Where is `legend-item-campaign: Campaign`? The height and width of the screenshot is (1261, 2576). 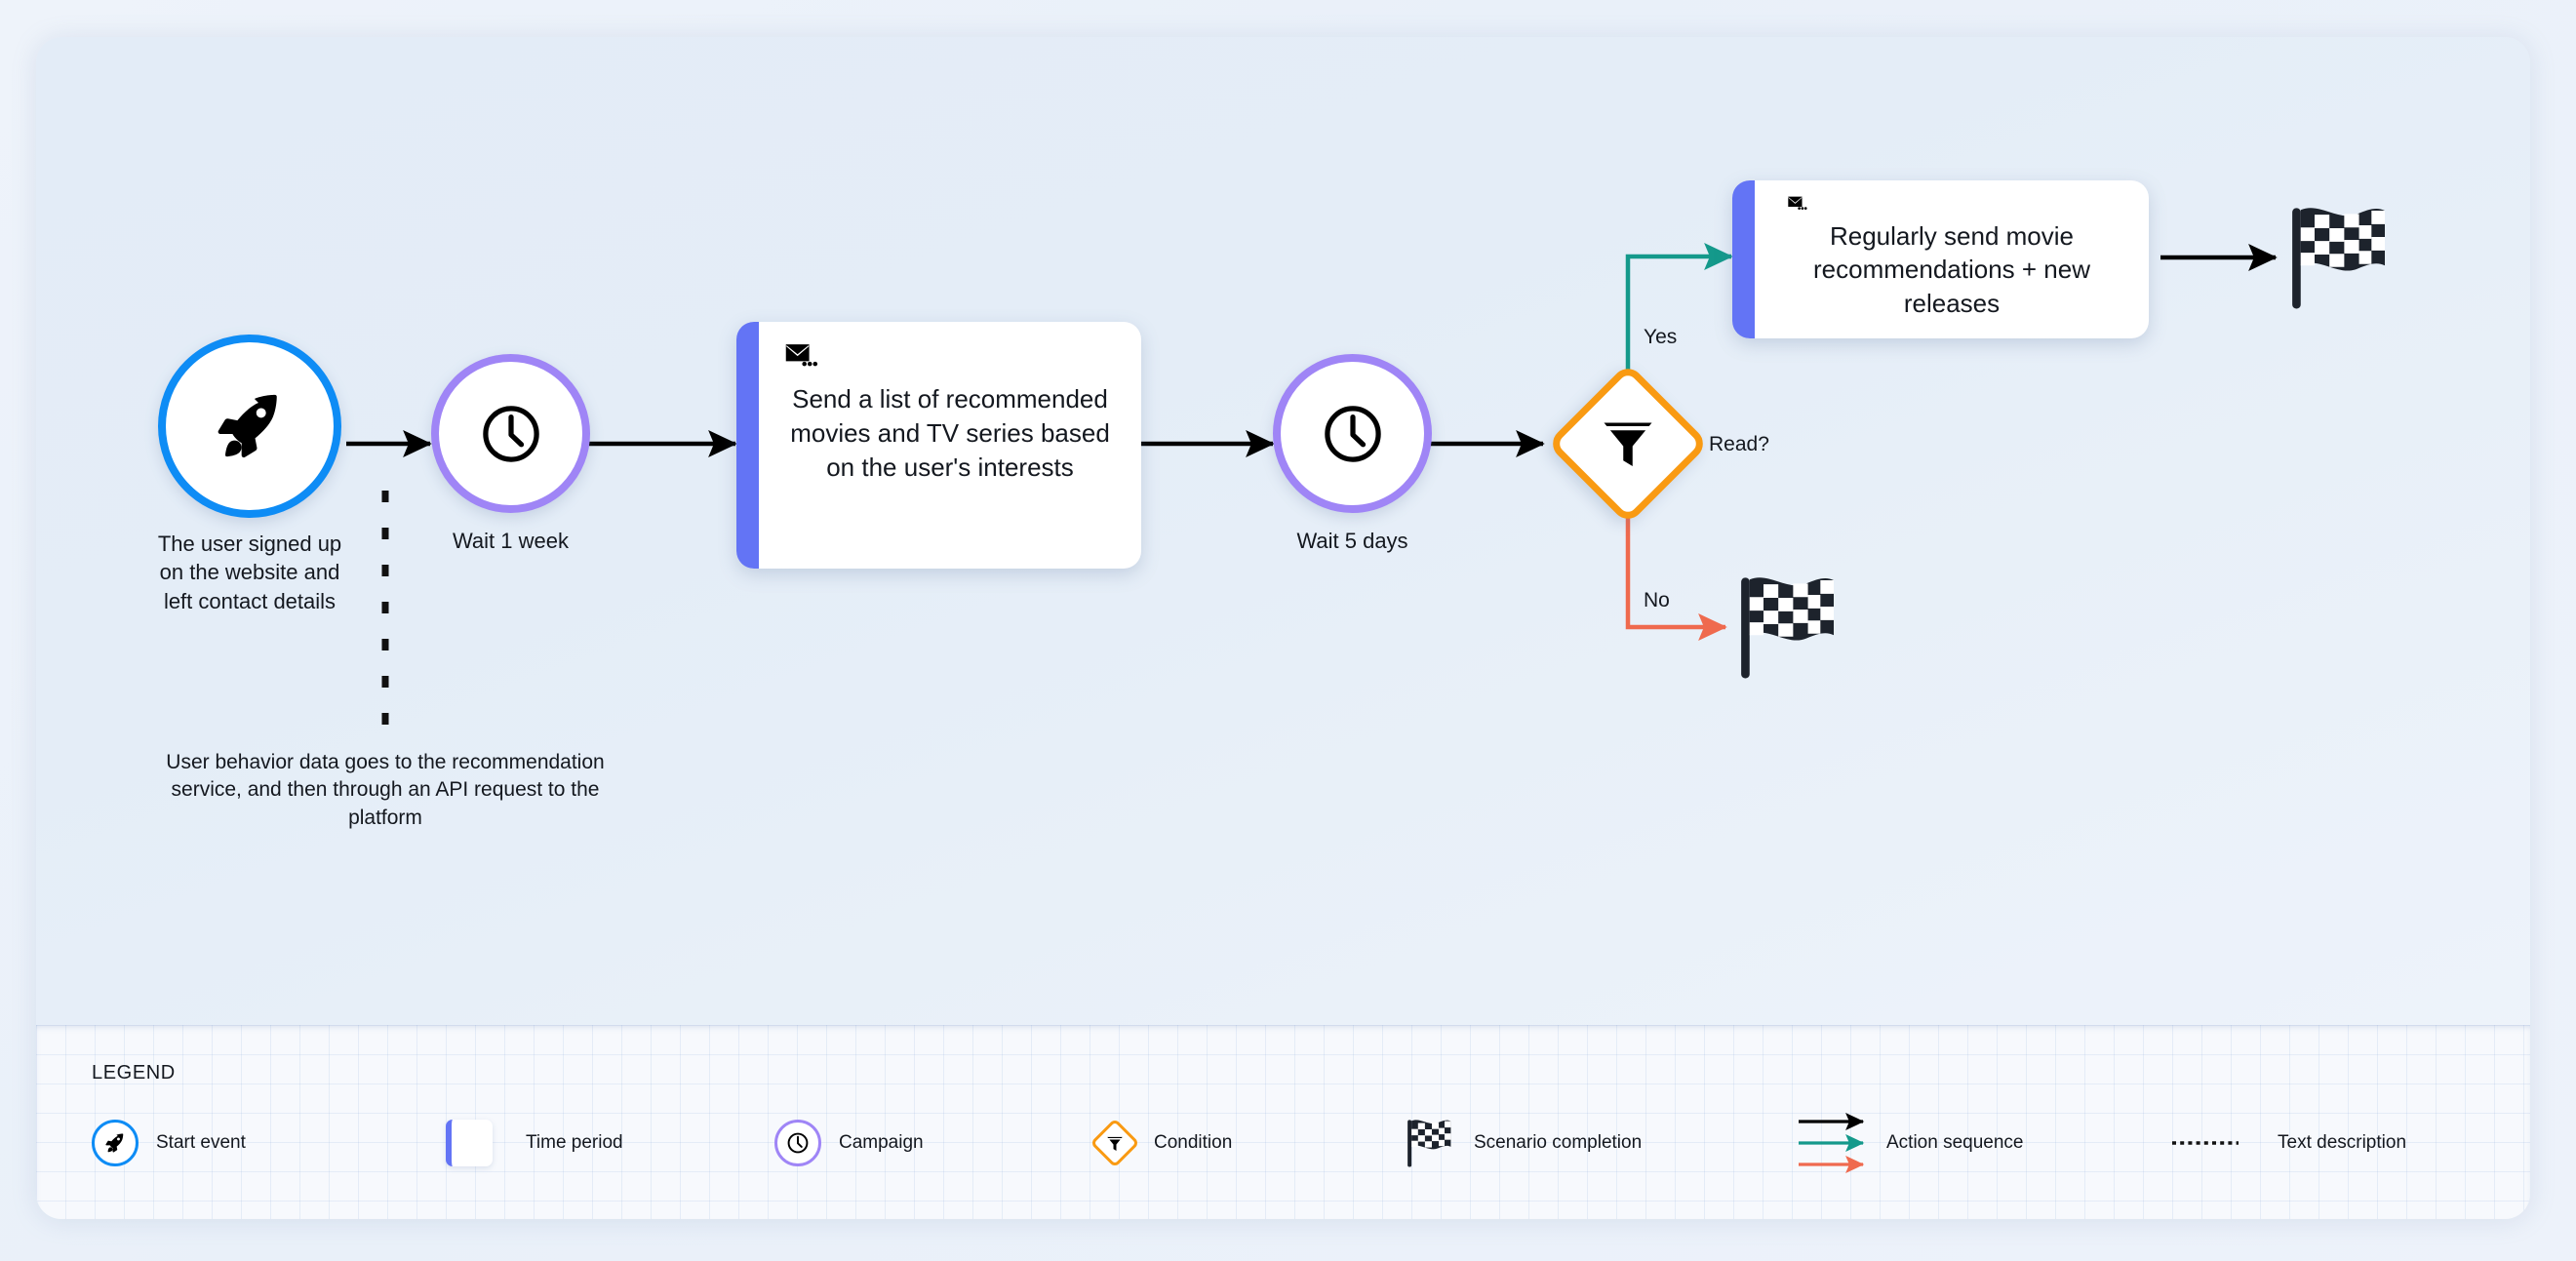
legend-item-campaign: Campaign is located at coordinates (849, 1143).